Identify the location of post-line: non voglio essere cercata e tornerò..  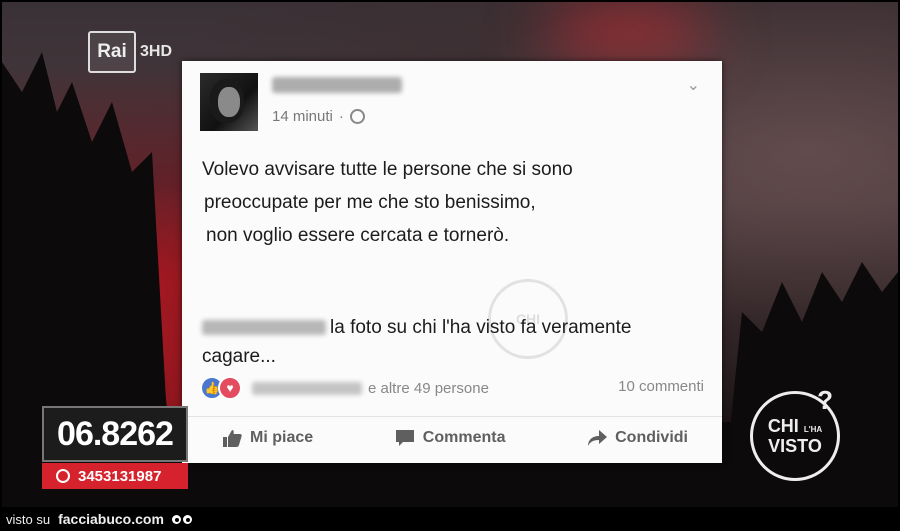
(358, 235).